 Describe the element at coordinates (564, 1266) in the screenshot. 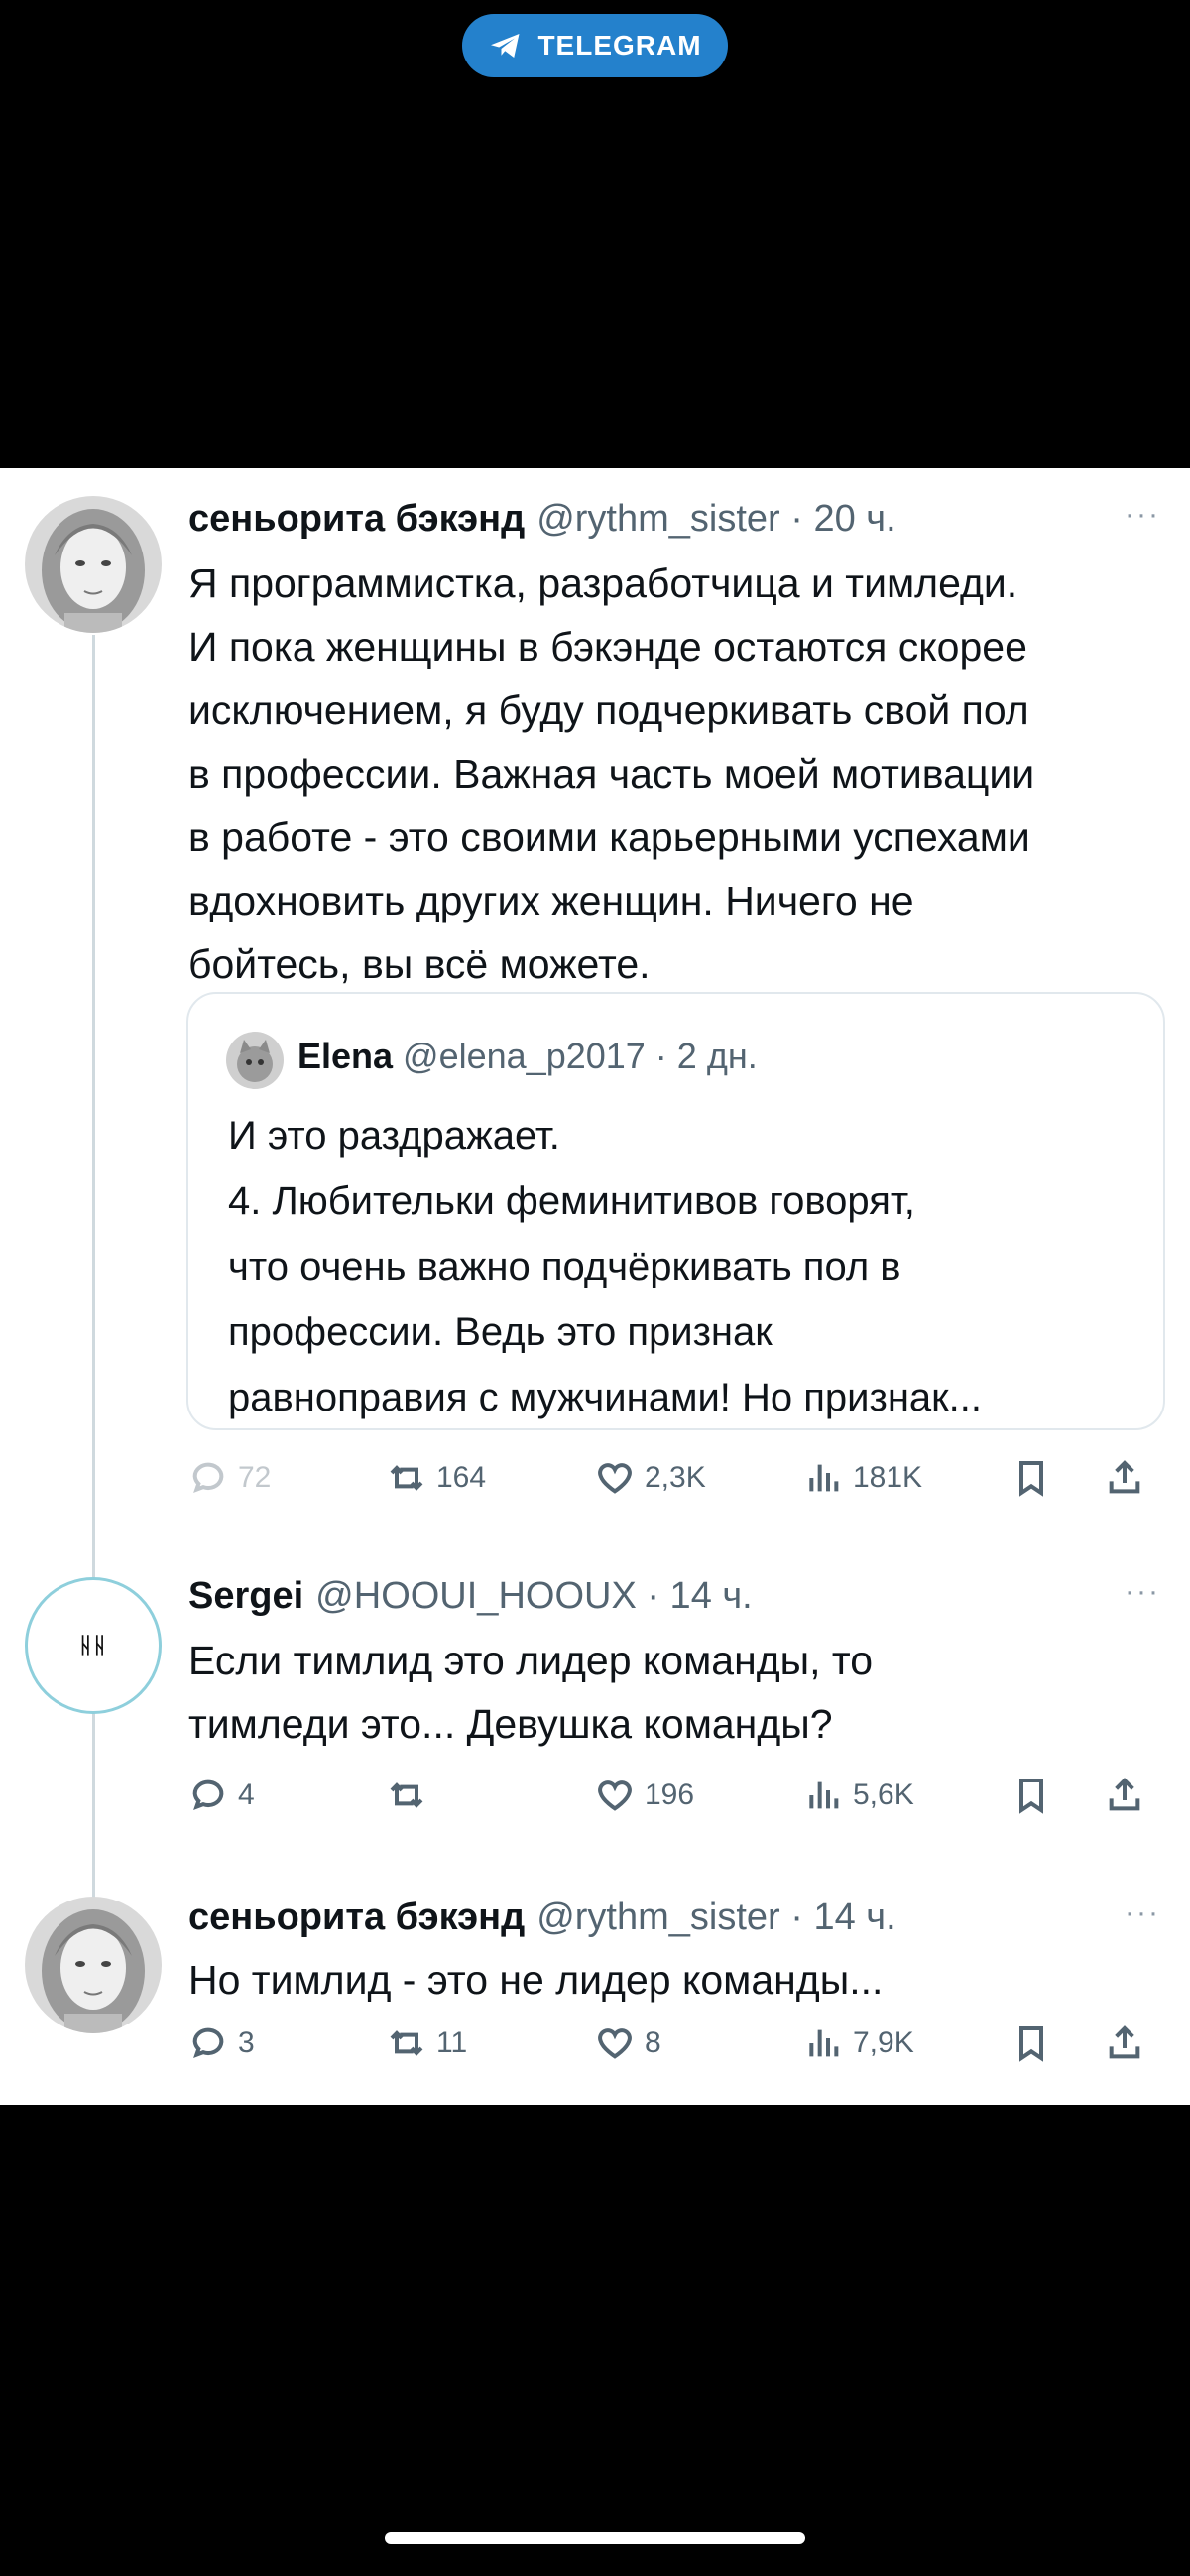

I see `quote-text-line: что очень важно подчёркивать пол в` at that location.